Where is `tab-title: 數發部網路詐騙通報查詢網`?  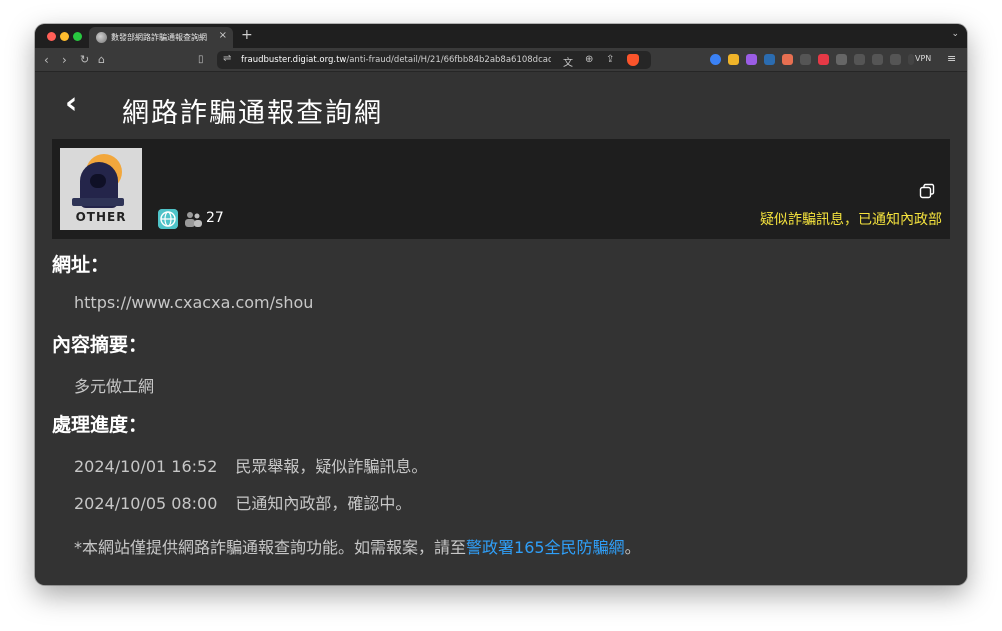 tab-title: 數發部網路詐騙通報查詢網 is located at coordinates (159, 37).